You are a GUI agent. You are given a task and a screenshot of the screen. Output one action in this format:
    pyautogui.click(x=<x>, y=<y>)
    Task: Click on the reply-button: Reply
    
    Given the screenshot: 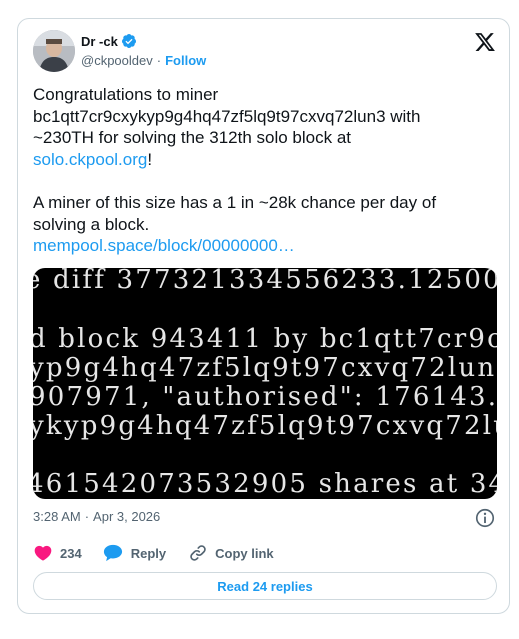 What is the action you would take?
    pyautogui.click(x=134, y=553)
    